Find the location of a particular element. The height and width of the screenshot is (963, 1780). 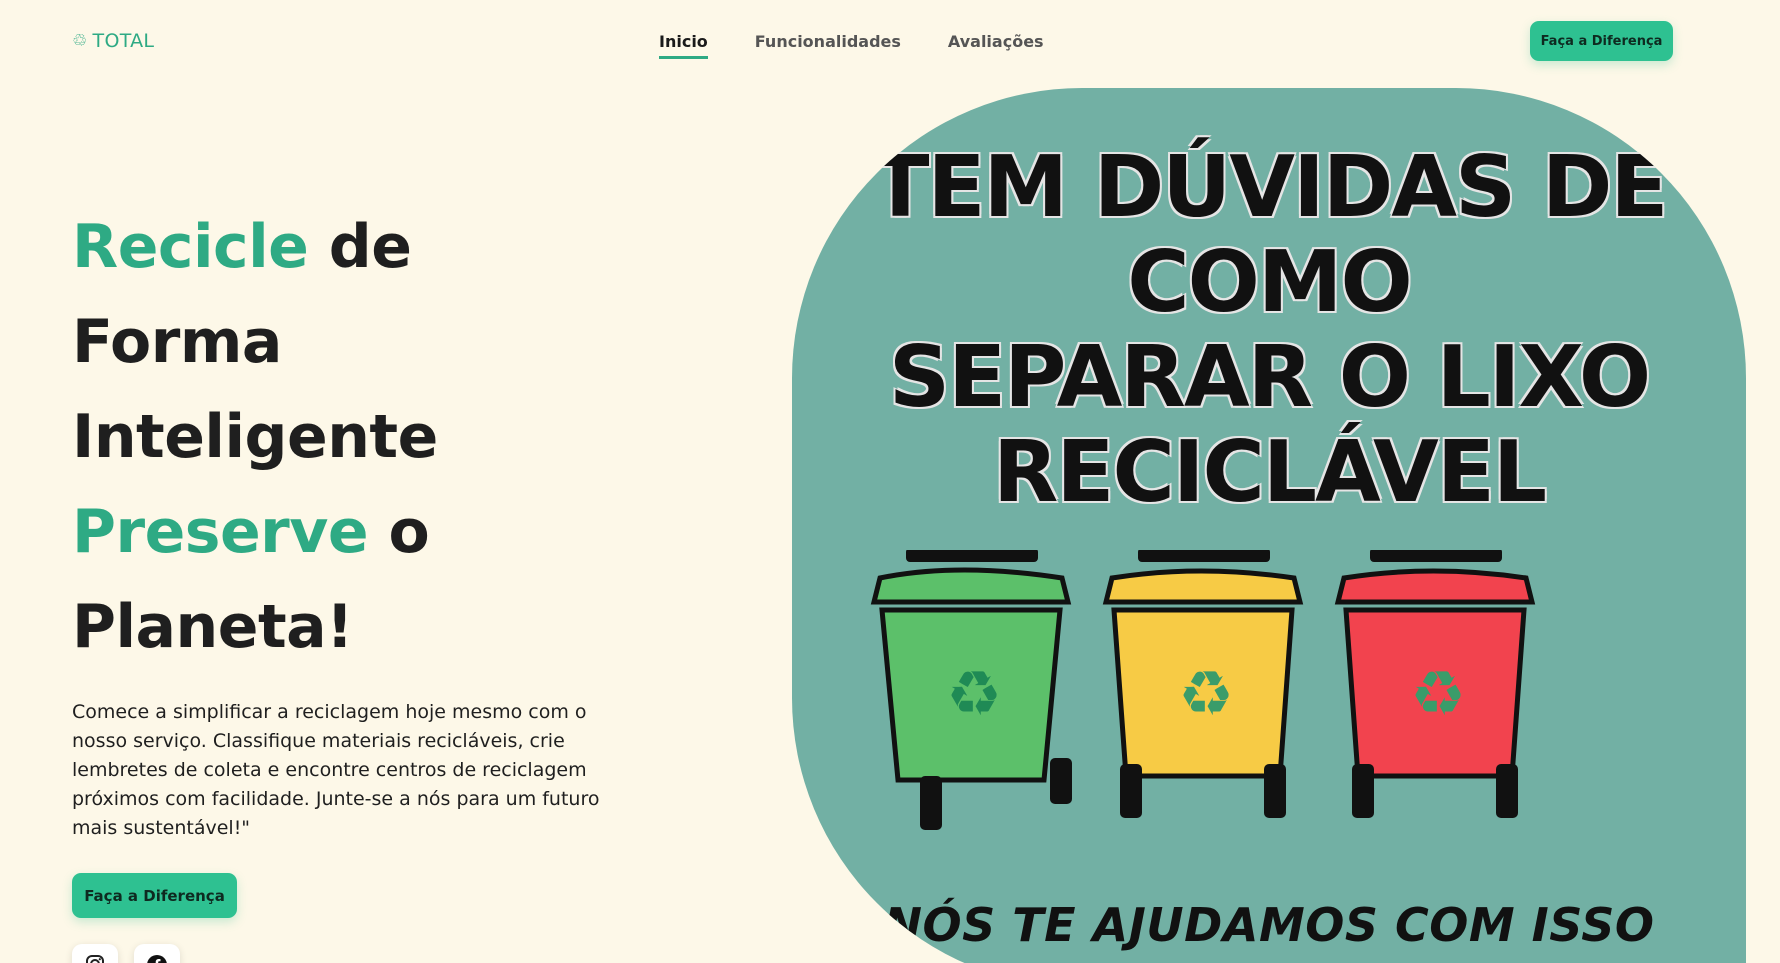

nav-link-inicio: Inicio is located at coordinates (683, 45).